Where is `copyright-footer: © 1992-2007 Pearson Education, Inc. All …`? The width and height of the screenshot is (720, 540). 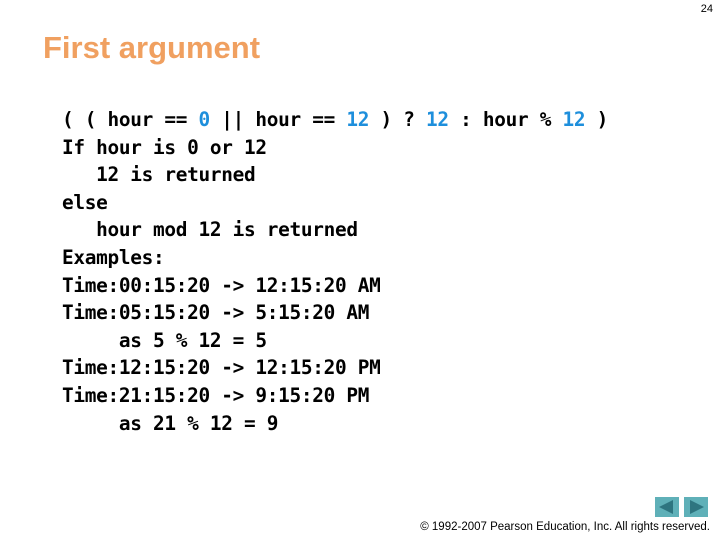 copyright-footer: © 1992-2007 Pearson Education, Inc. All … is located at coordinates (565, 527).